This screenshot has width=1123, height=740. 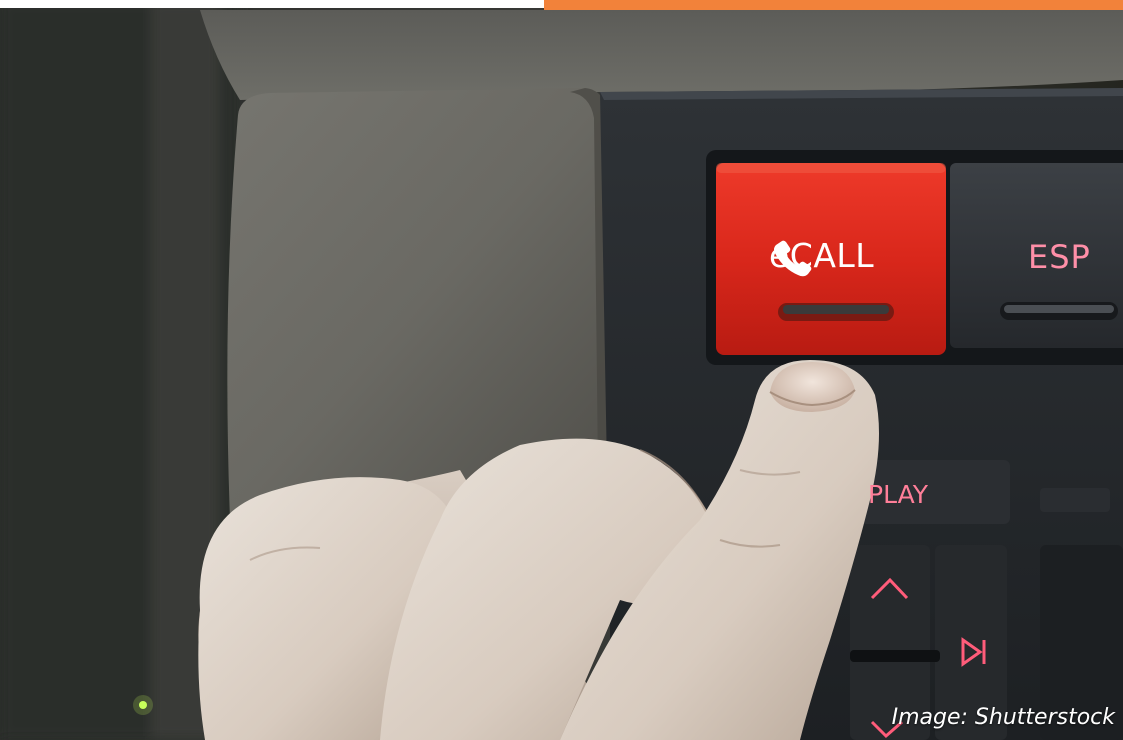 I want to click on display-button-label: PLAY, so click(x=898, y=494).